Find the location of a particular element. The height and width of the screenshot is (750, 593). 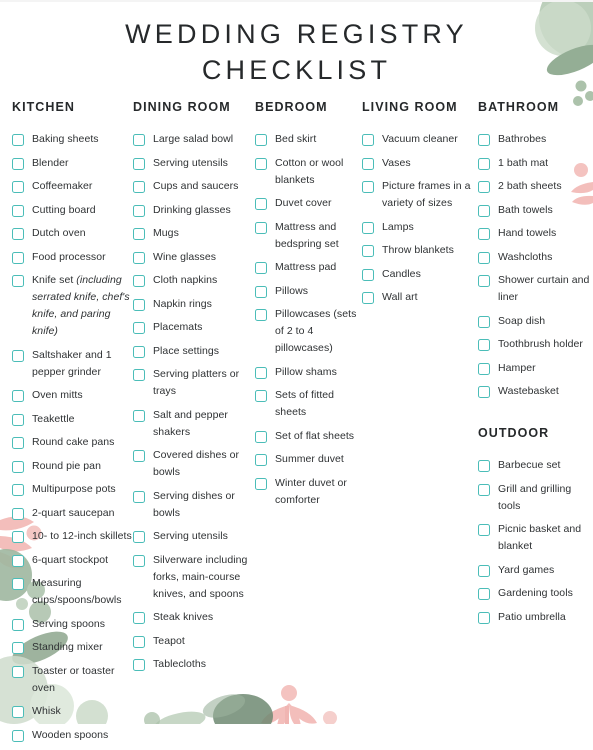

checklist-item: 2-quart saucepan is located at coordinates (75, 513).